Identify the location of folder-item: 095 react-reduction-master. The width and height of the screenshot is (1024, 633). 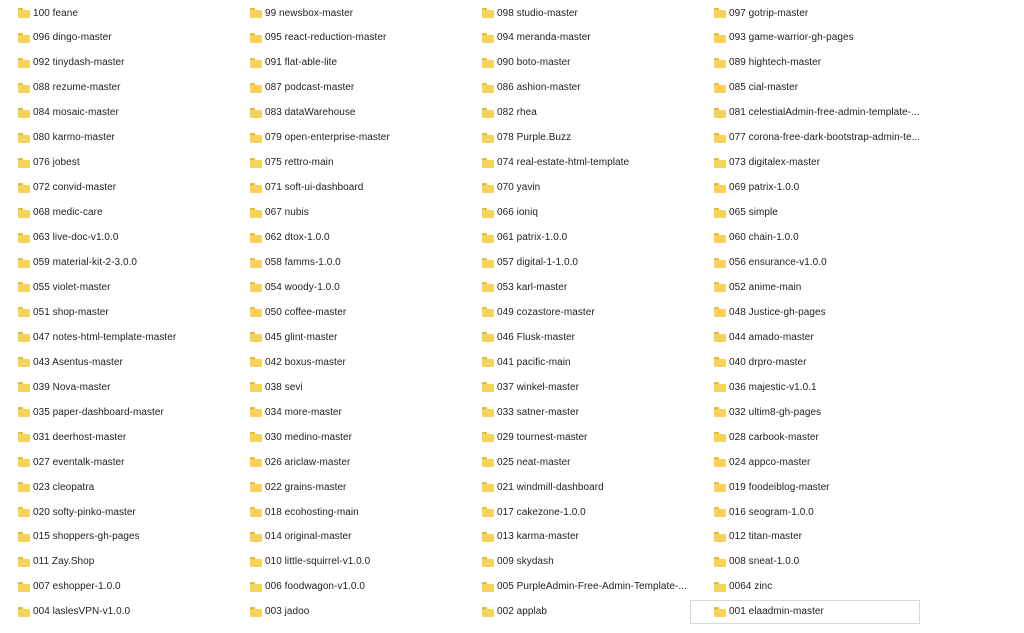
(365, 38).